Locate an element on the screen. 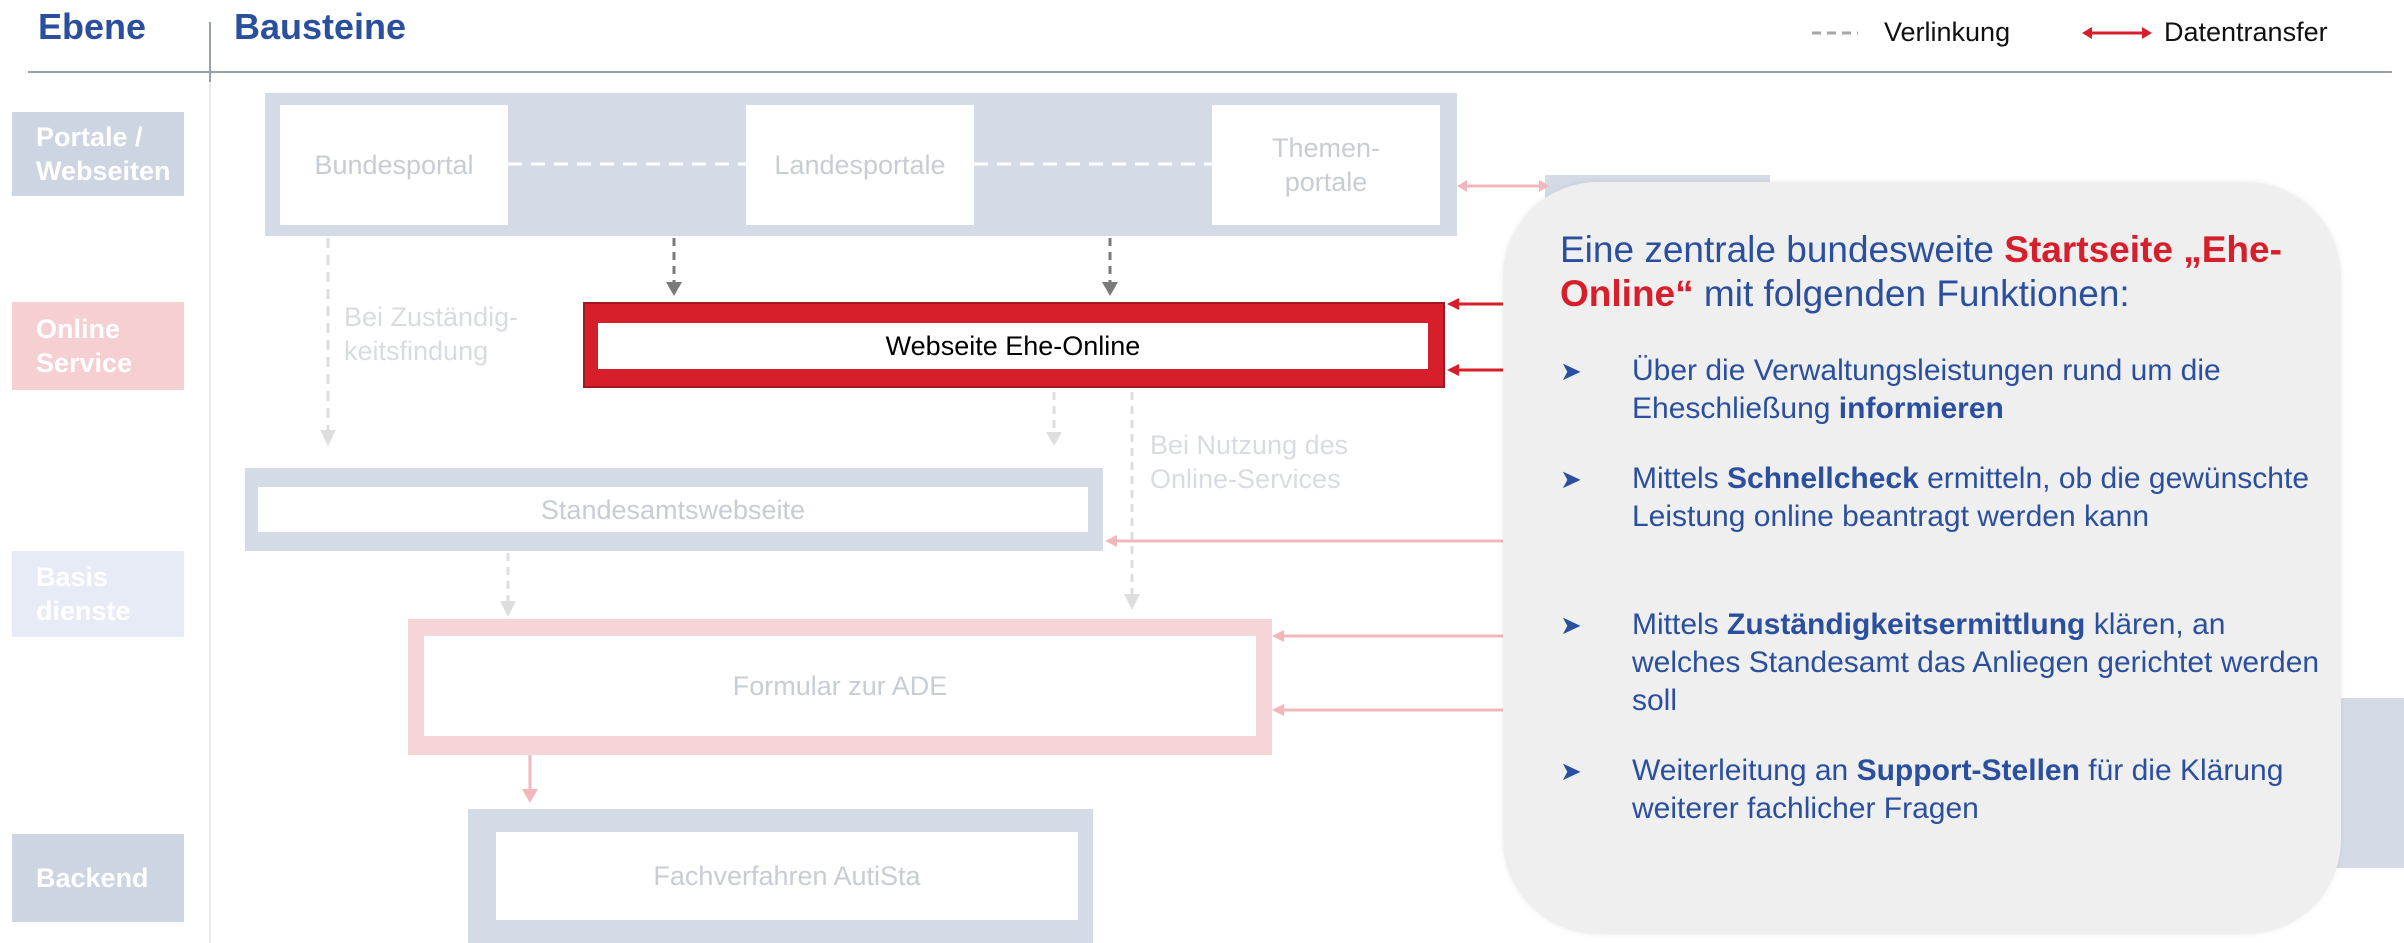  double-arrow-legend-icon is located at coordinates (2117, 33).